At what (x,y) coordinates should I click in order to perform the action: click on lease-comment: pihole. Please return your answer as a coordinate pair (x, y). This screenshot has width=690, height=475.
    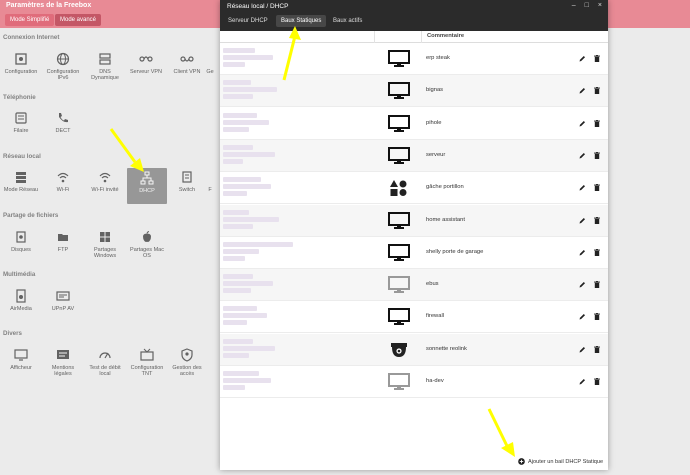
    Looking at the image, I should click on (434, 122).